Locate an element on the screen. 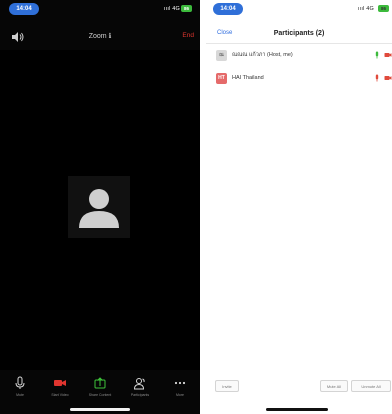  participants-title: Participants (2) is located at coordinates (299, 33).